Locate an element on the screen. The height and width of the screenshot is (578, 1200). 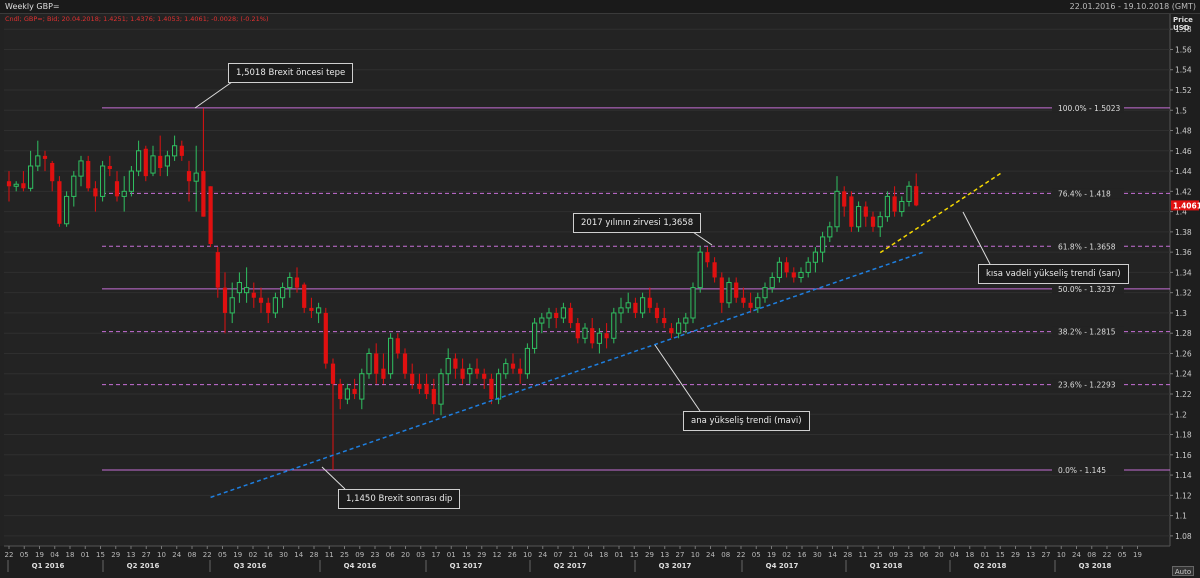
y-tick-label: 1.16 is located at coordinates (1183, 455).